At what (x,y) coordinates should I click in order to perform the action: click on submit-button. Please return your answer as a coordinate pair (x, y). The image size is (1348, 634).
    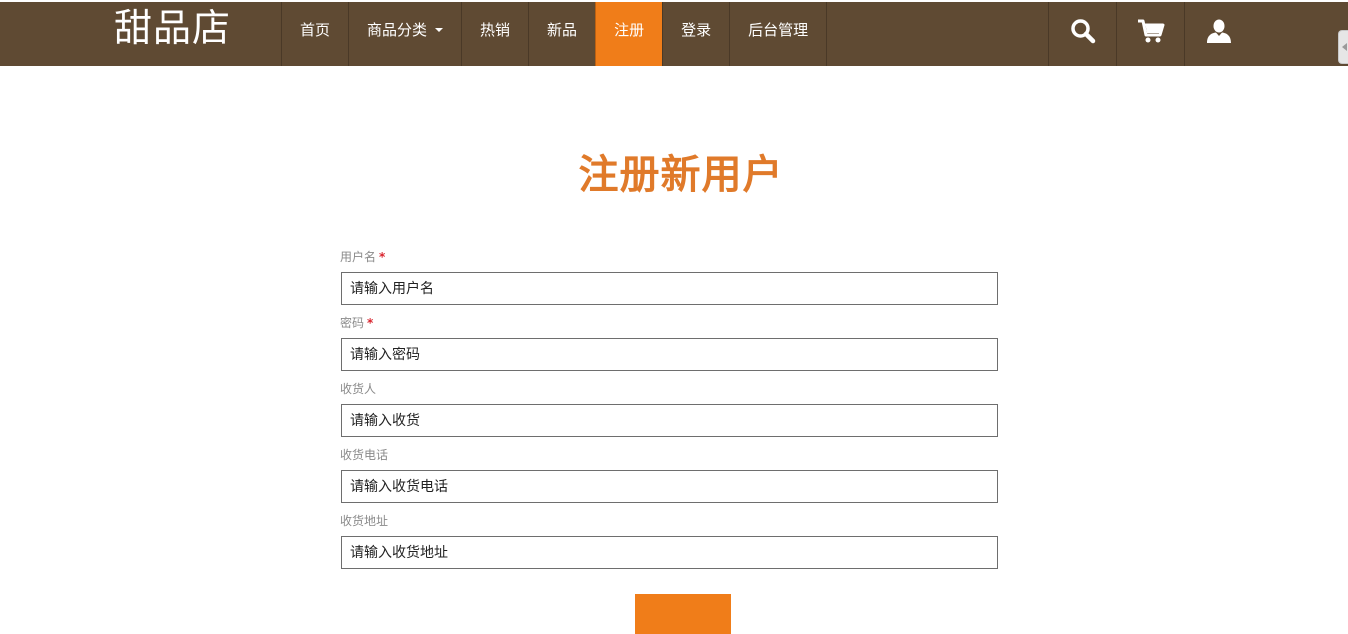
    Looking at the image, I should click on (683, 614).